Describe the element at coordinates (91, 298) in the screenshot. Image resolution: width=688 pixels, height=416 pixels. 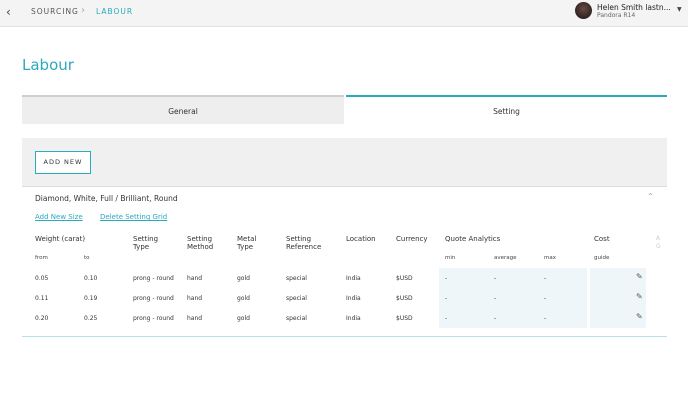
I see `cell-to: 0.19` at that location.